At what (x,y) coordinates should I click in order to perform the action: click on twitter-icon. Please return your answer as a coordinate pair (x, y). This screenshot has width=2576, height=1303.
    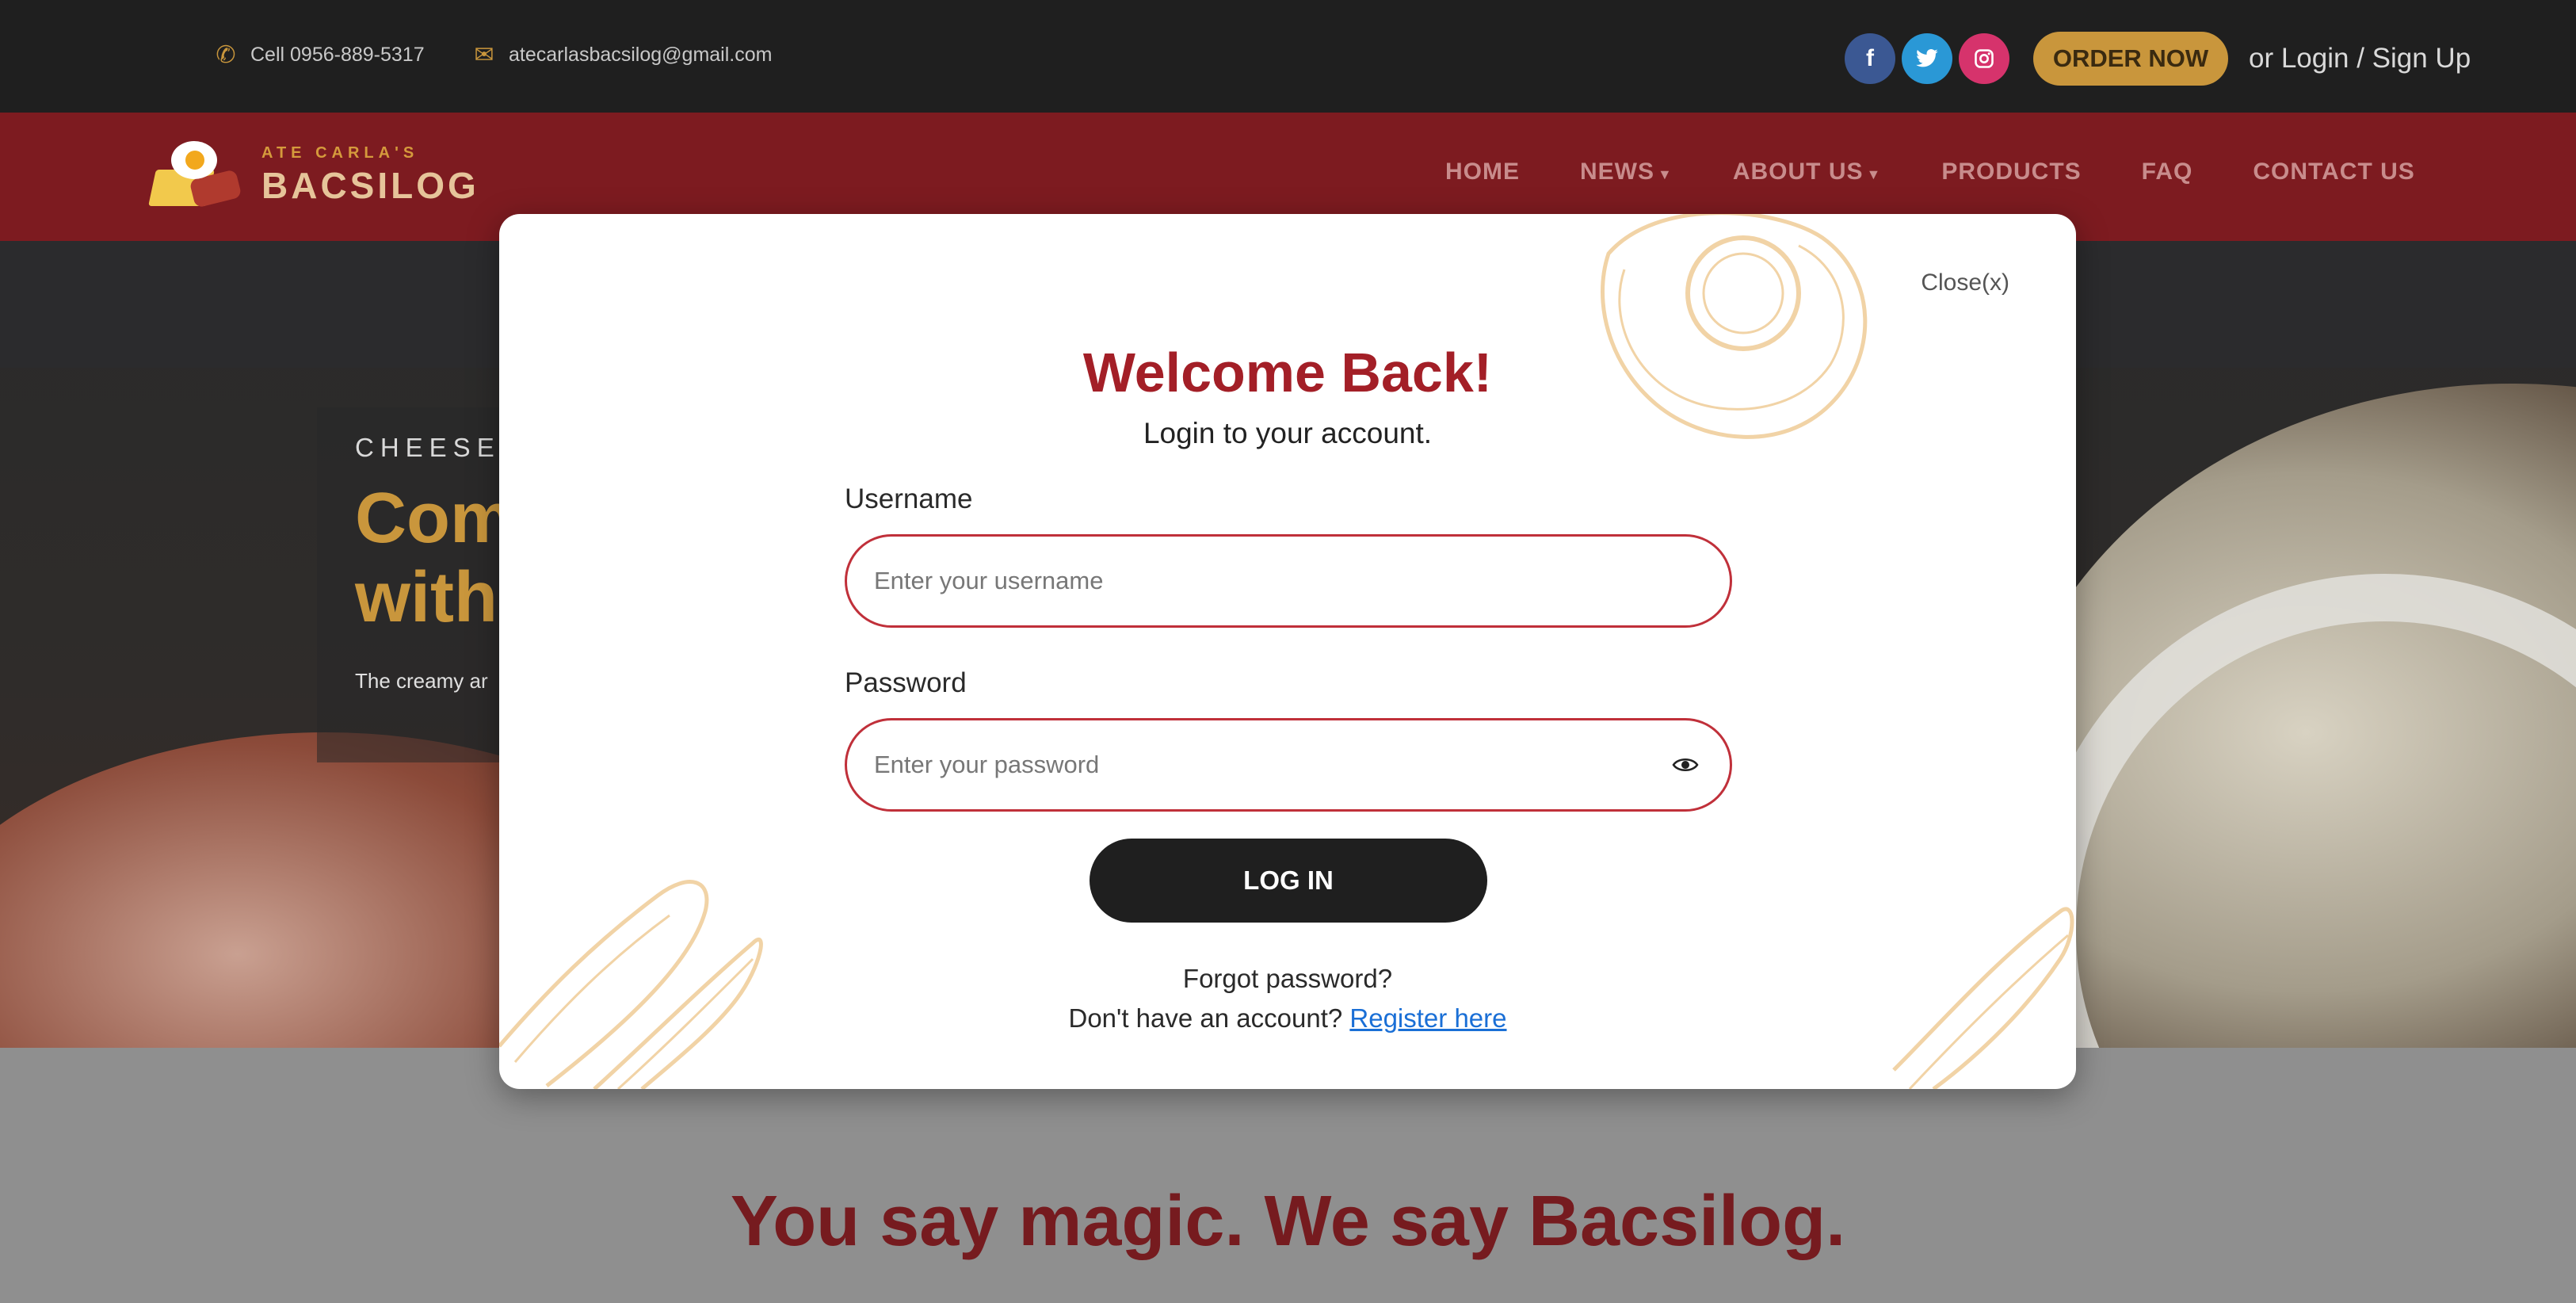
    Looking at the image, I should click on (1927, 58).